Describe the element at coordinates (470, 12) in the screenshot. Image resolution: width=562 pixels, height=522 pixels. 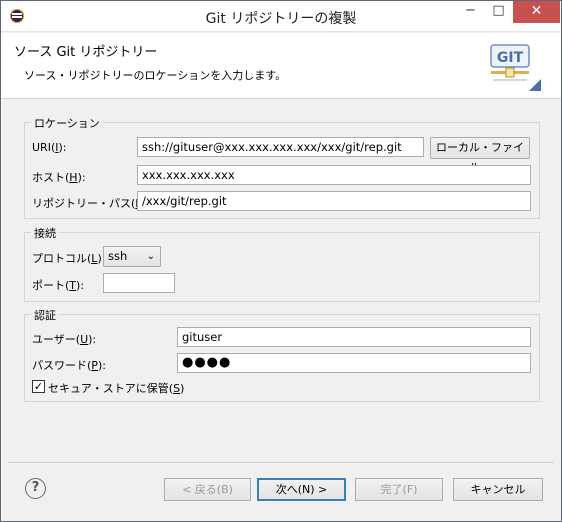
I see `minimize-button: −` at that location.